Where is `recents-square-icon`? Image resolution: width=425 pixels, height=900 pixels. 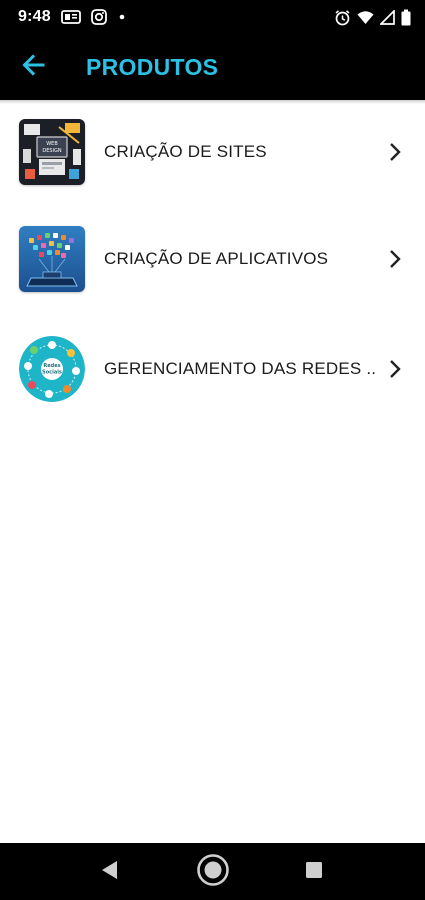
recents-square-icon is located at coordinates (314, 872).